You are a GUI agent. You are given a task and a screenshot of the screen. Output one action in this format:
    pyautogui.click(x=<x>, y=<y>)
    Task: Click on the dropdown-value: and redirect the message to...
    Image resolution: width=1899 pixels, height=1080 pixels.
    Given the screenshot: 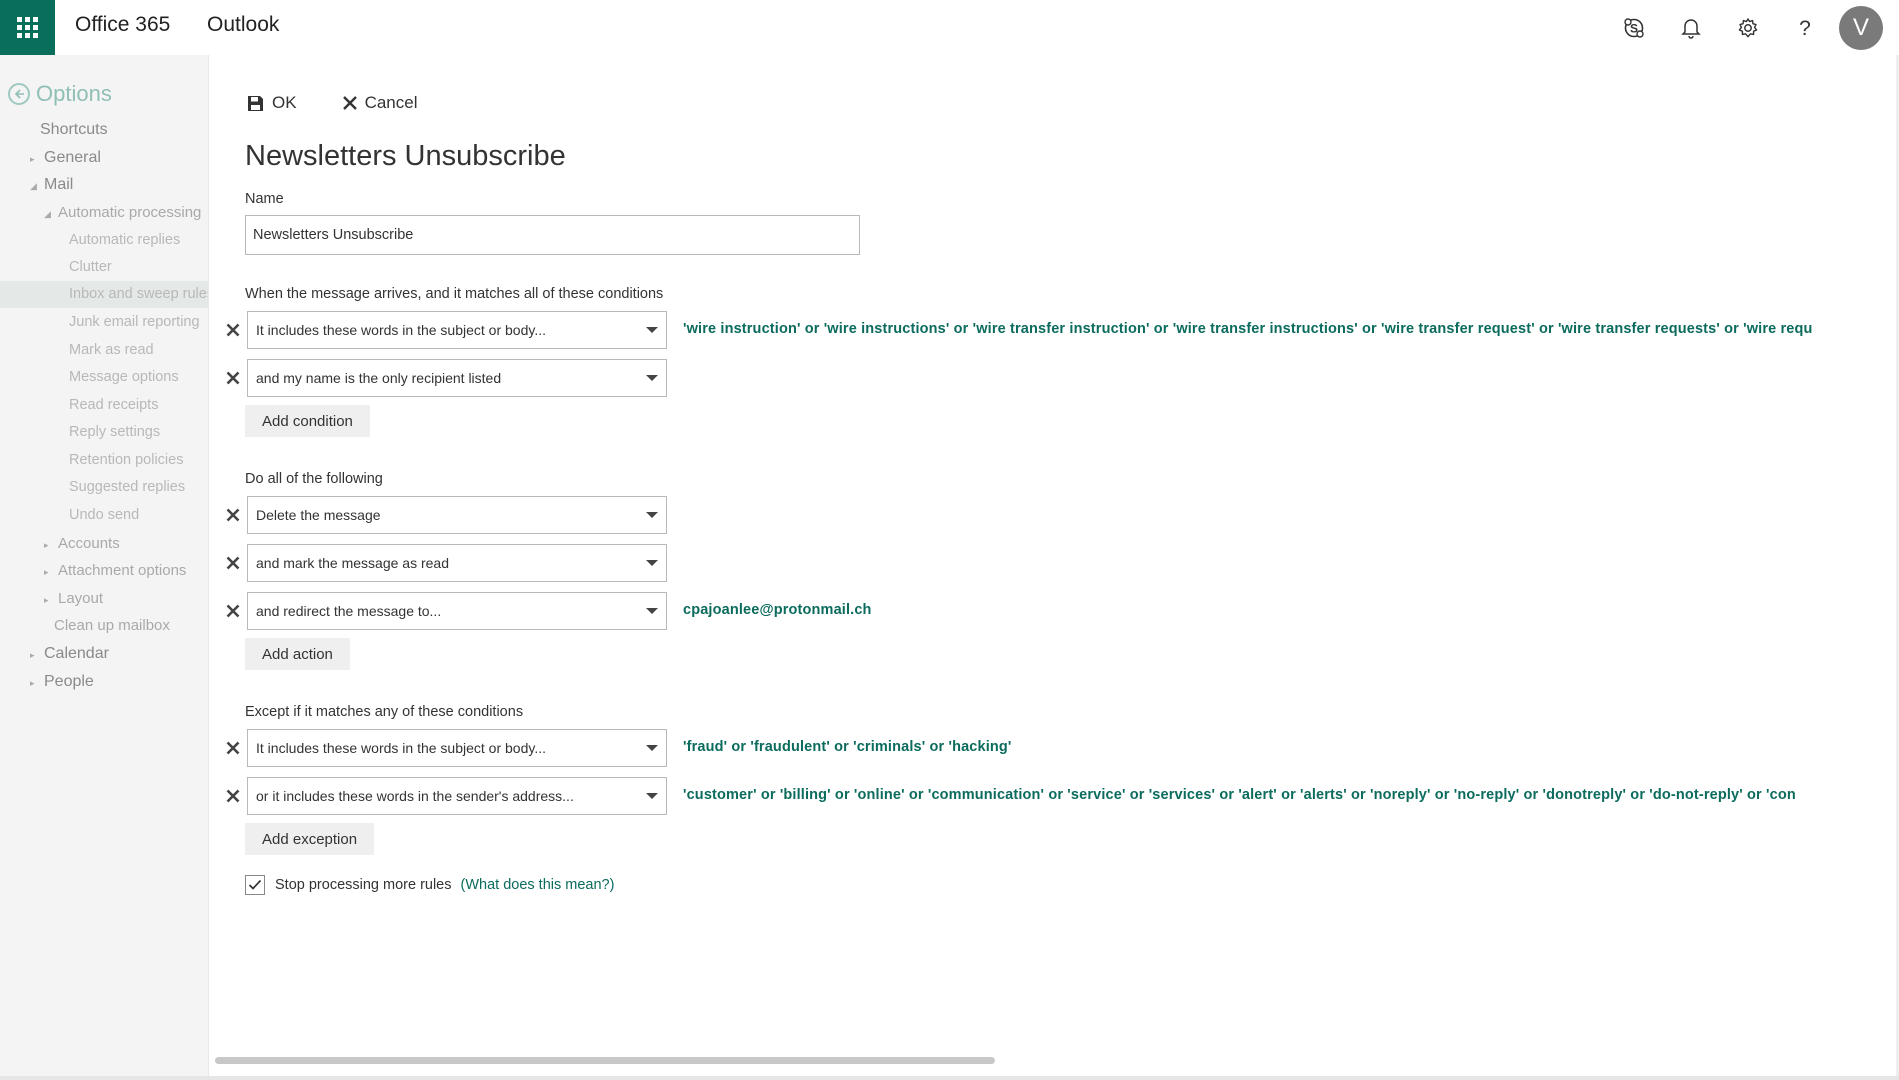 What is the action you would take?
    pyautogui.click(x=349, y=611)
    